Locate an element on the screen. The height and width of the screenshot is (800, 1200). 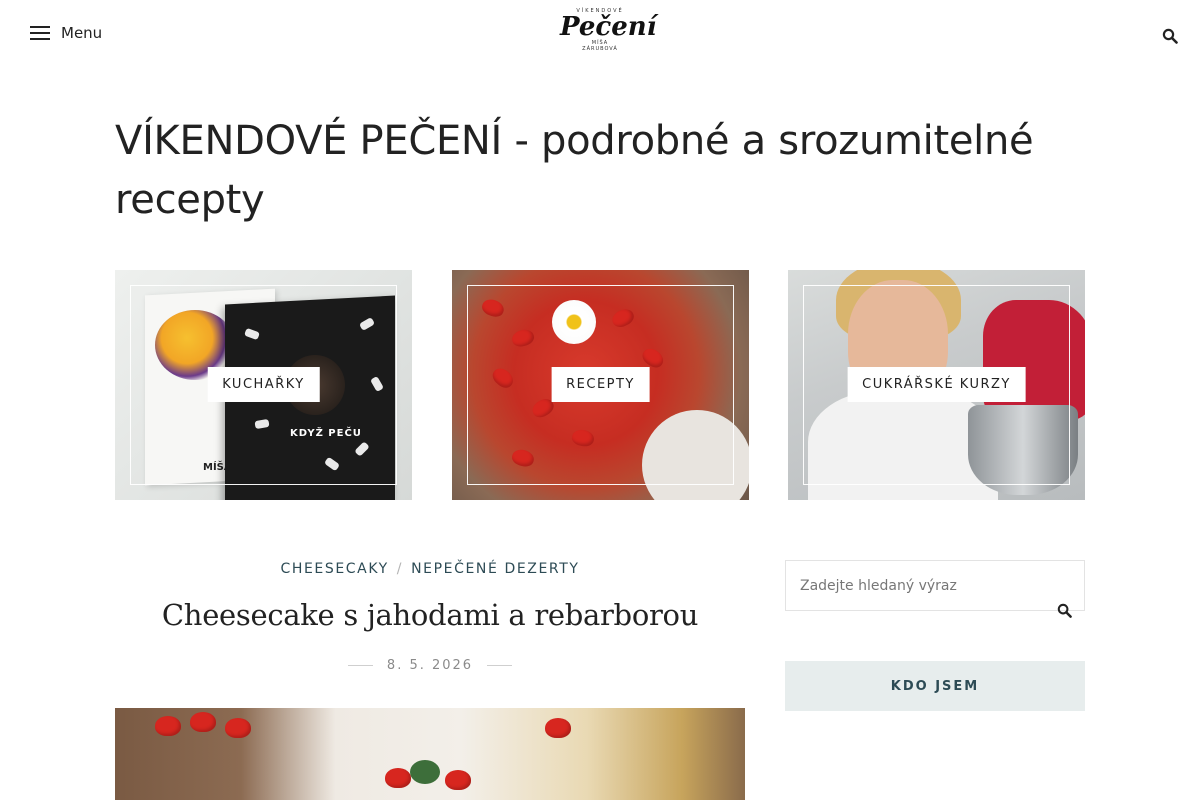
tile-recipes: RECEPTY is located at coordinates (600, 385).